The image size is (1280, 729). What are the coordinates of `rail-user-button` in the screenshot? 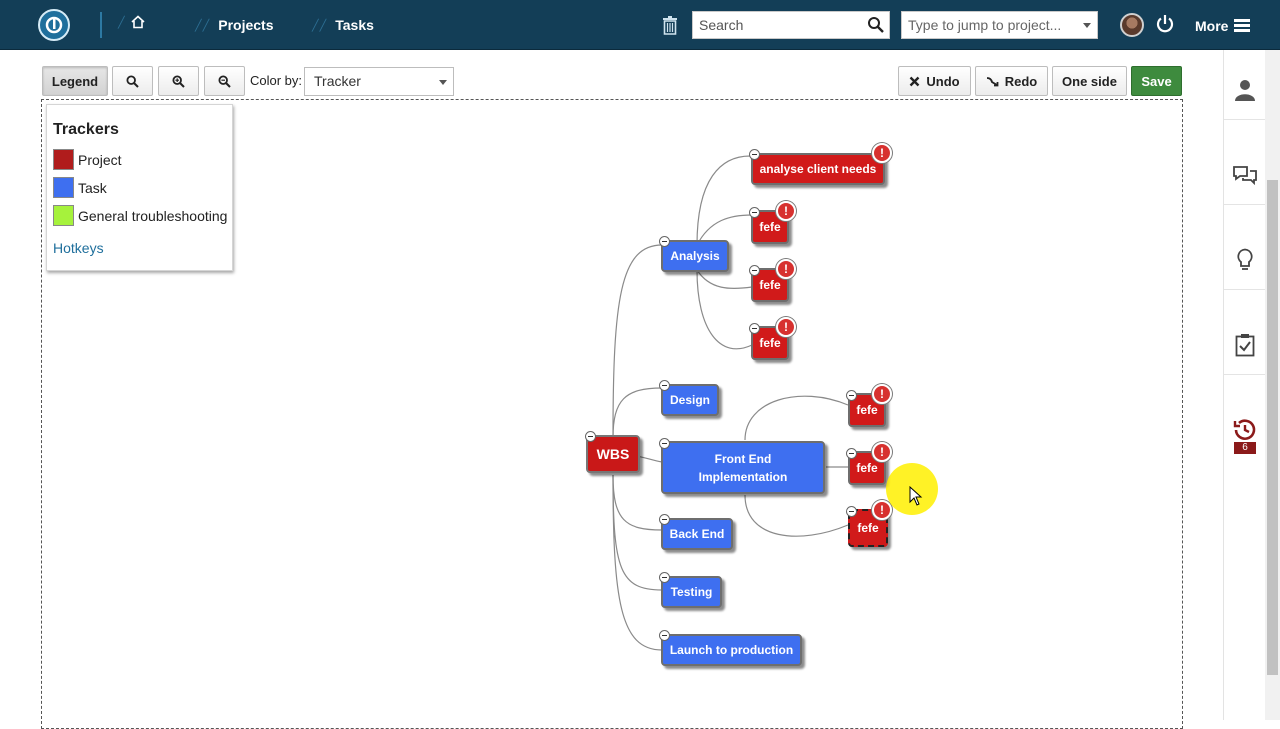 It's located at (1245, 90).